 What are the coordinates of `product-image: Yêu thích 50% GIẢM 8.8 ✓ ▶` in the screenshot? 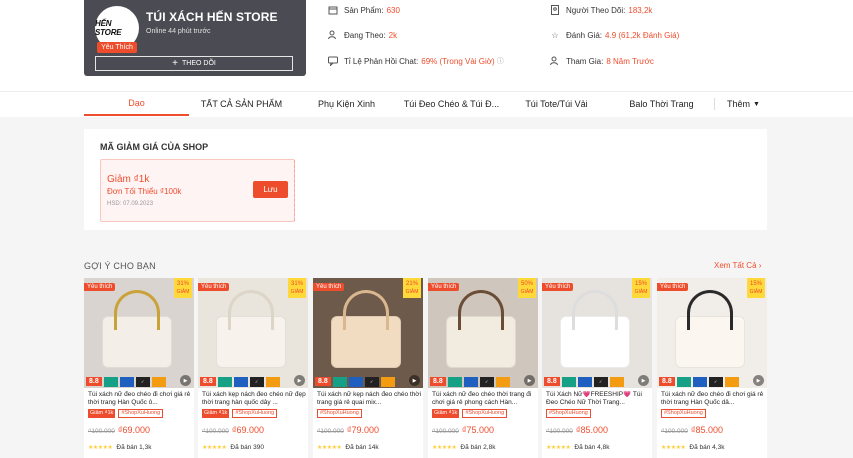 It's located at (483, 333).